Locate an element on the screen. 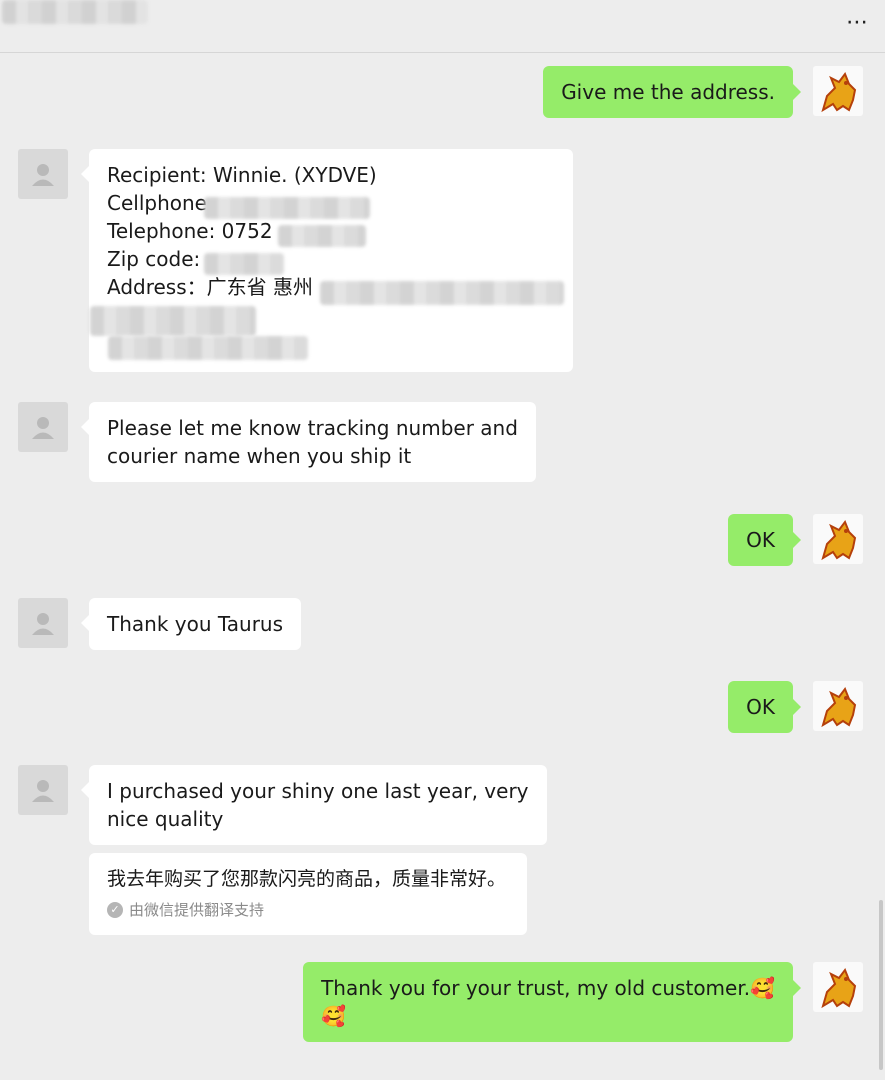 The height and width of the screenshot is (1080, 885). message-text: Please let me know tracking number and is located at coordinates (312, 428).